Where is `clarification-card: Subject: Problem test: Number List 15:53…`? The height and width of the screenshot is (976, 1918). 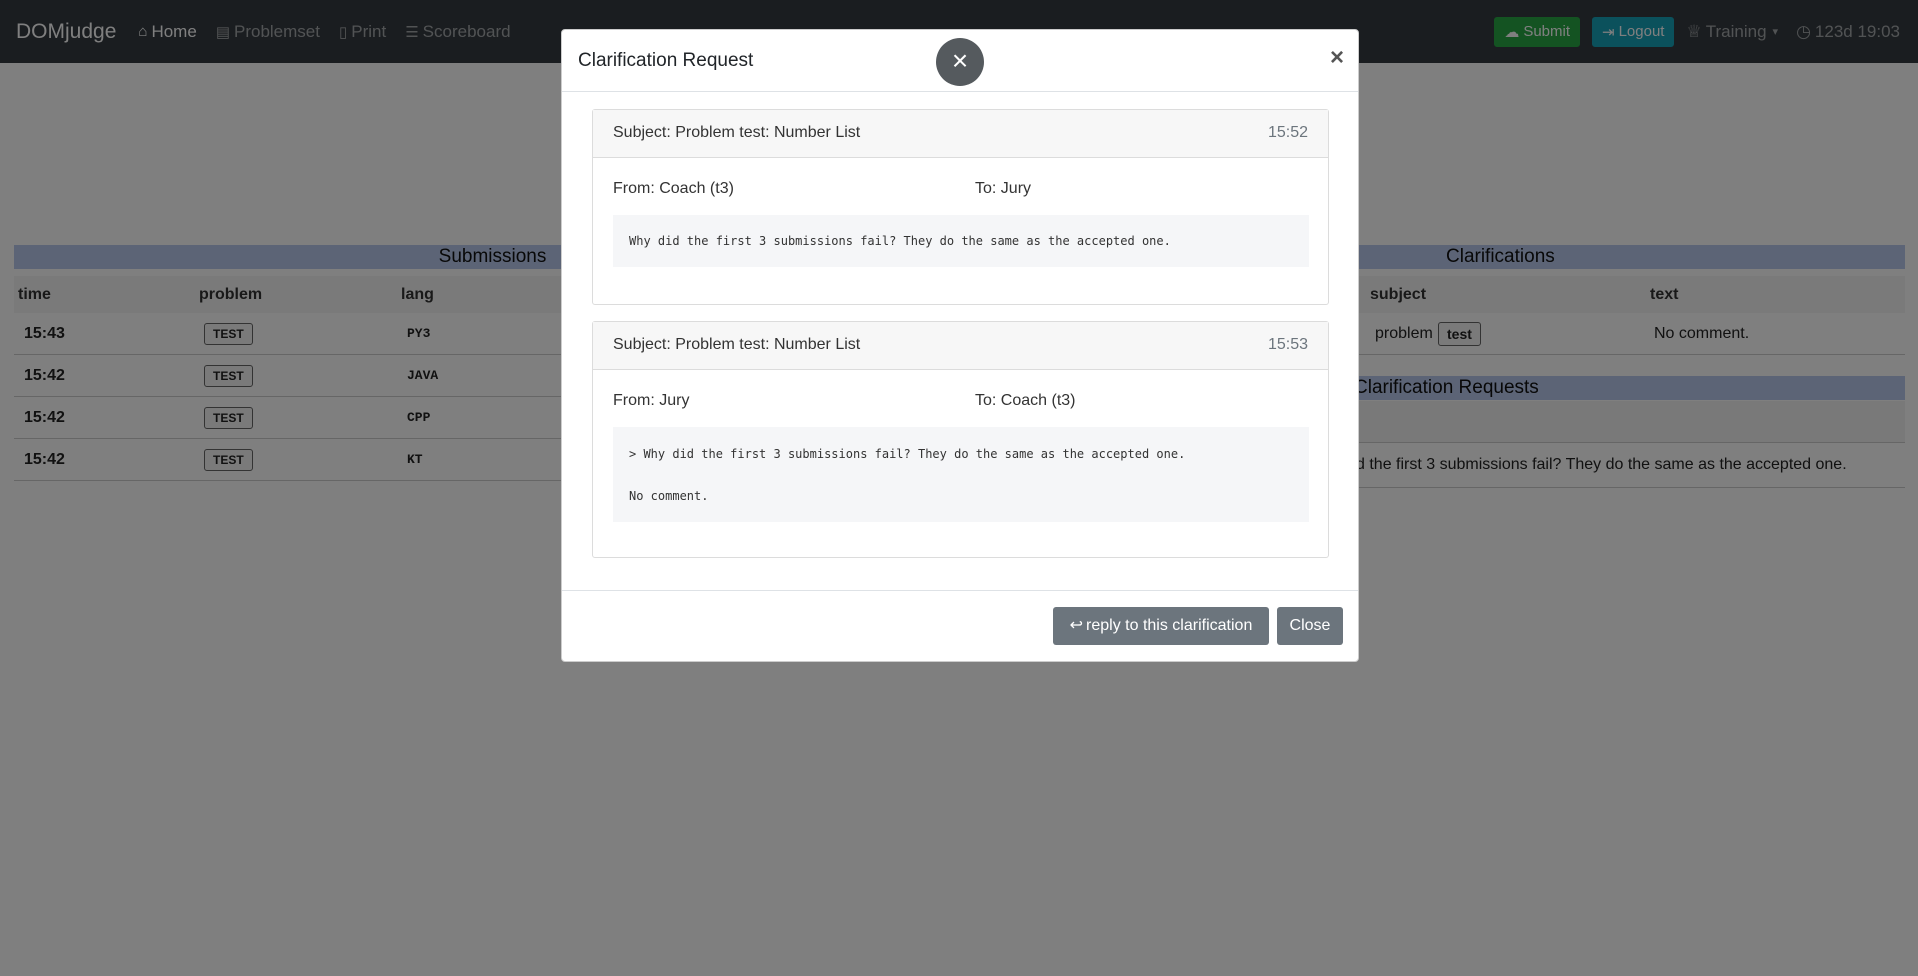 clarification-card: Subject: Problem test: Number List 15:53… is located at coordinates (960, 439).